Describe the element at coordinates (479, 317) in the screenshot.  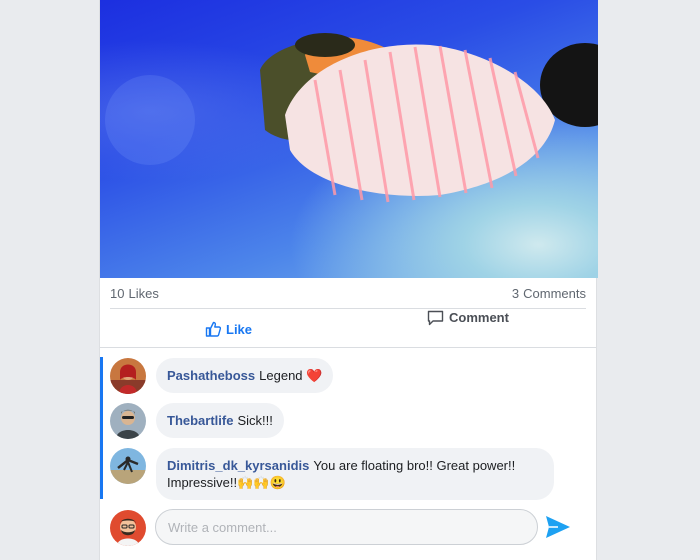
I see `comment-label: Comment` at that location.